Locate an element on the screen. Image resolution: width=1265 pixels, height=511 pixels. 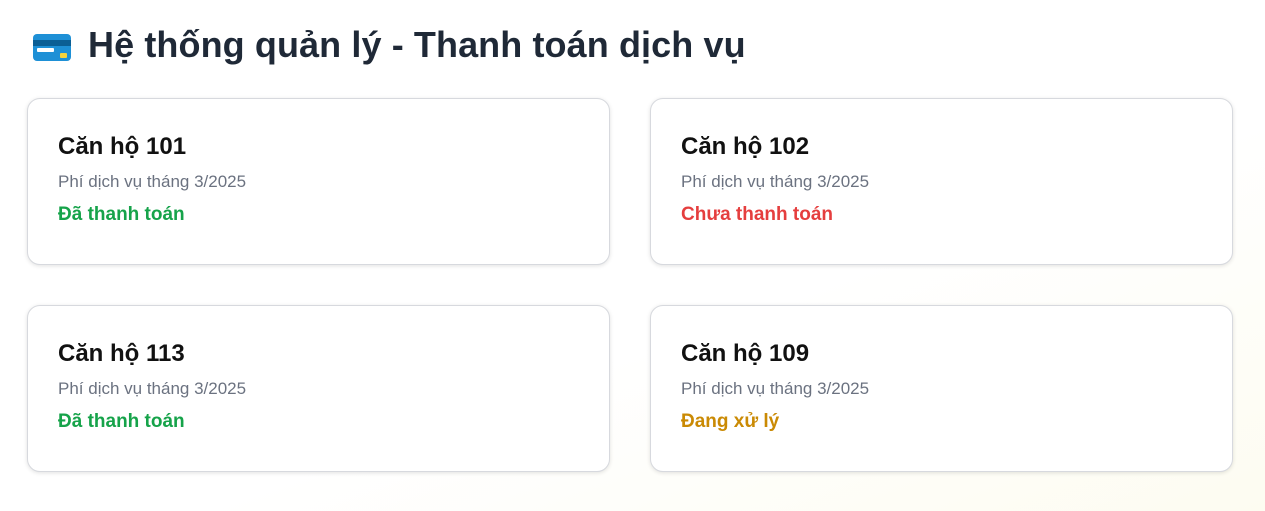
payment-status: Đang xử lý is located at coordinates (730, 421).